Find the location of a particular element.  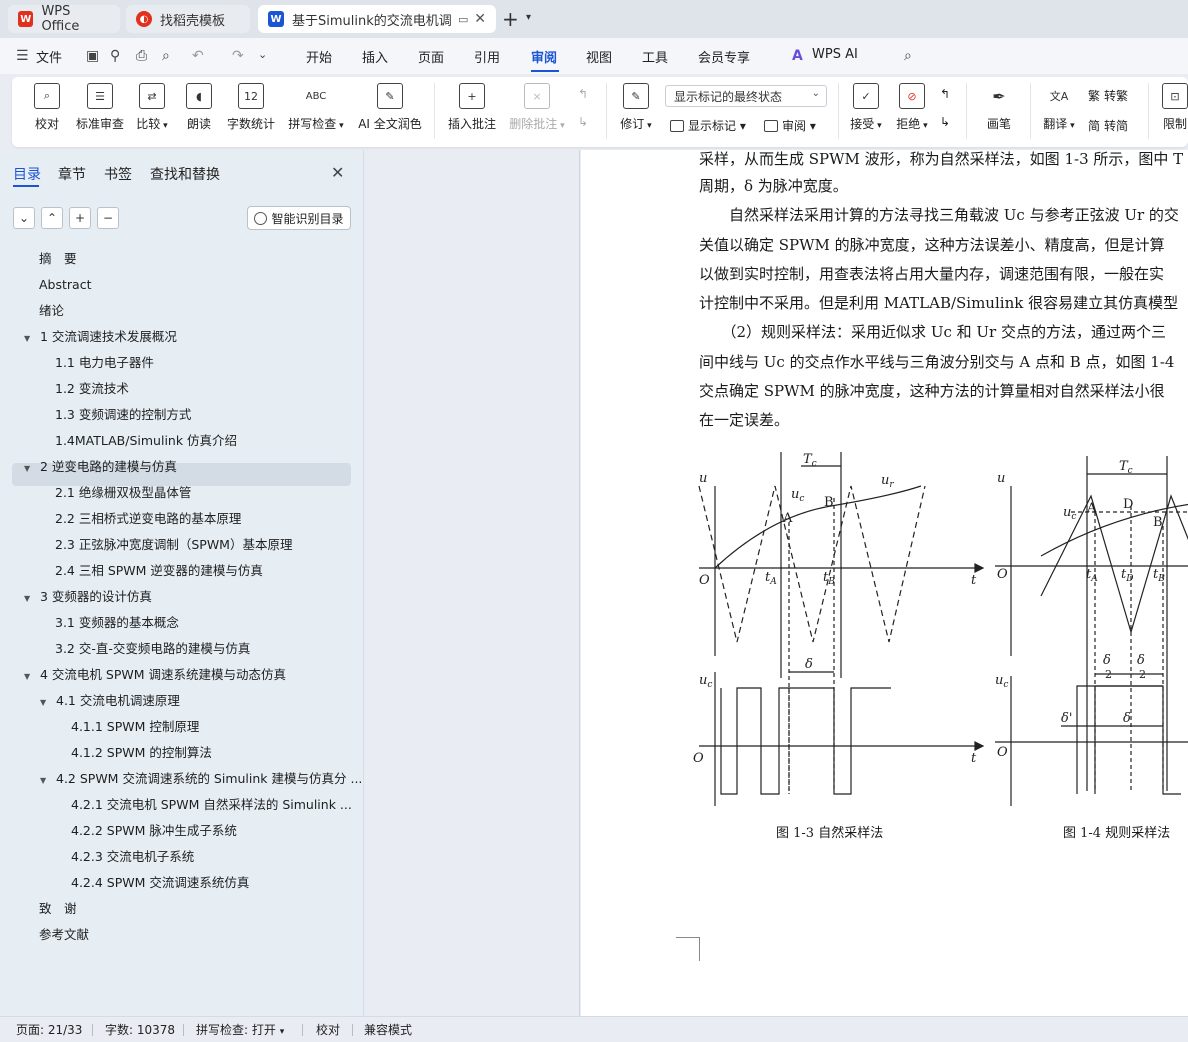

standard-review-button: ☰ 标准审查 is located at coordinates (100, 107).